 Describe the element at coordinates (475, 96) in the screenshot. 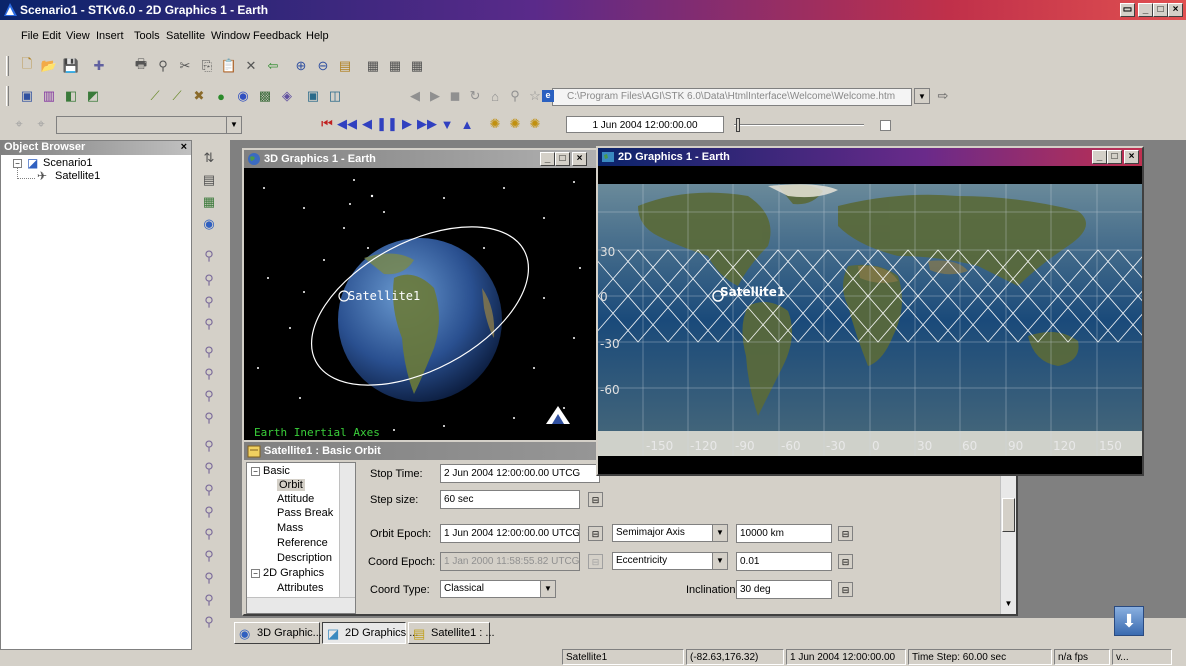

I see `refresh-icon: ↻` at that location.